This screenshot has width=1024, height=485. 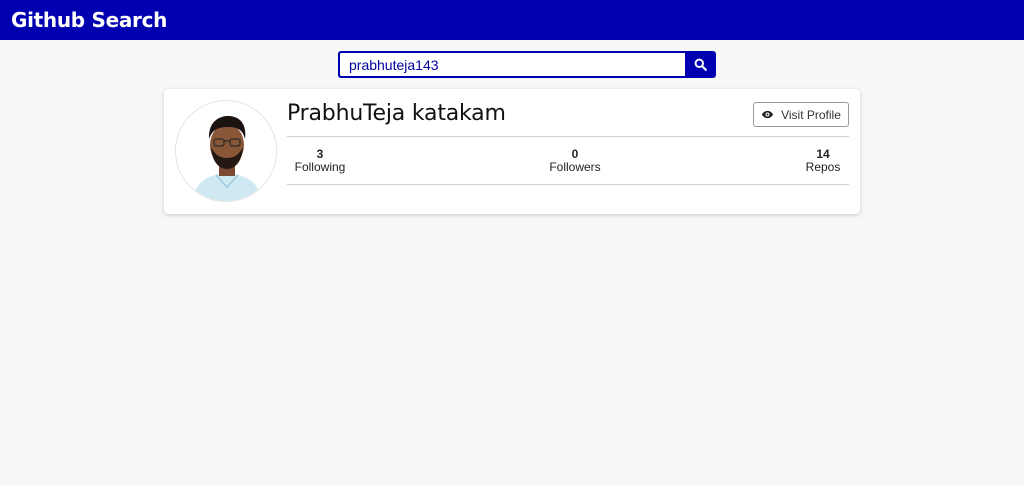 I want to click on stat-followers: 0 Followers, so click(x=575, y=161).